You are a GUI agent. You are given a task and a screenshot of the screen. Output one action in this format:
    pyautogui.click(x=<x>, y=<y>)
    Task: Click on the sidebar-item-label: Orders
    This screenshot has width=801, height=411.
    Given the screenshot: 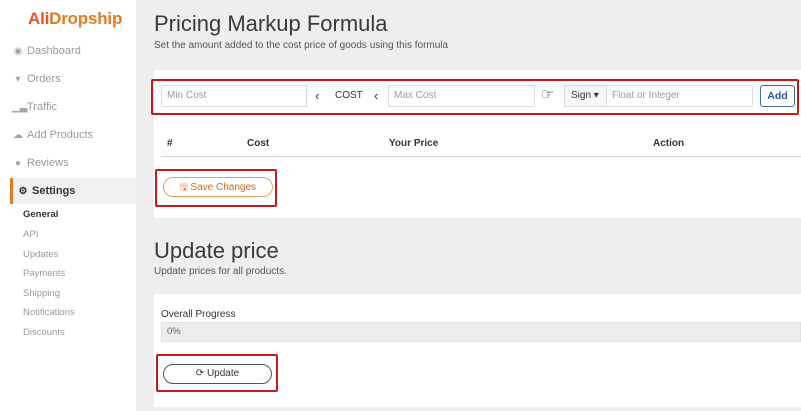 What is the action you would take?
    pyautogui.click(x=44, y=79)
    